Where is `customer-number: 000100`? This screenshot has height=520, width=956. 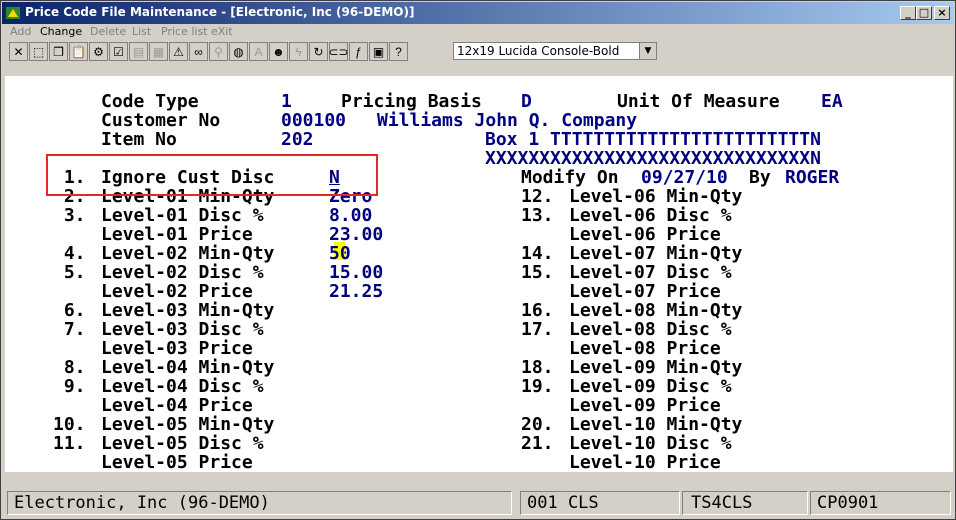 customer-number: 000100 is located at coordinates (314, 120).